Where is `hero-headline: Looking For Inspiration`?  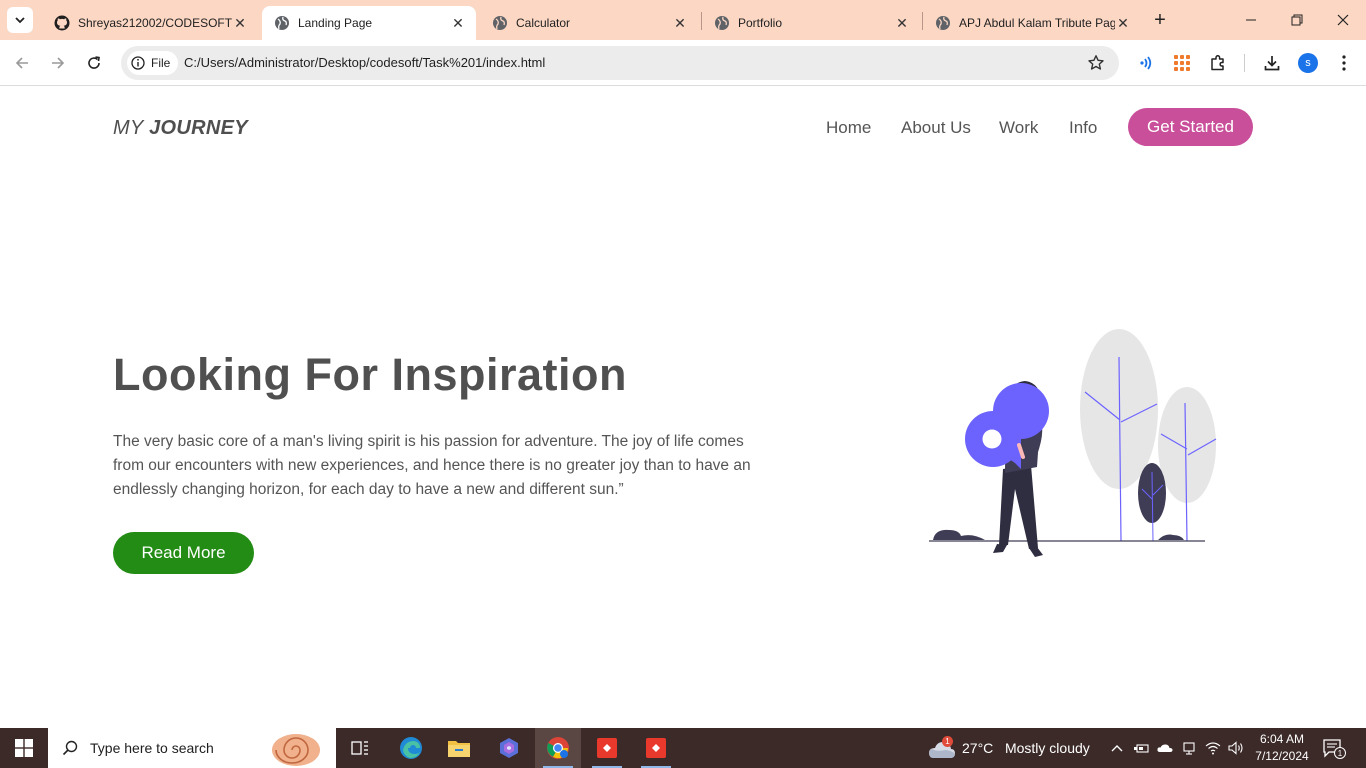
hero-headline: Looking For Inspiration is located at coordinates (370, 374).